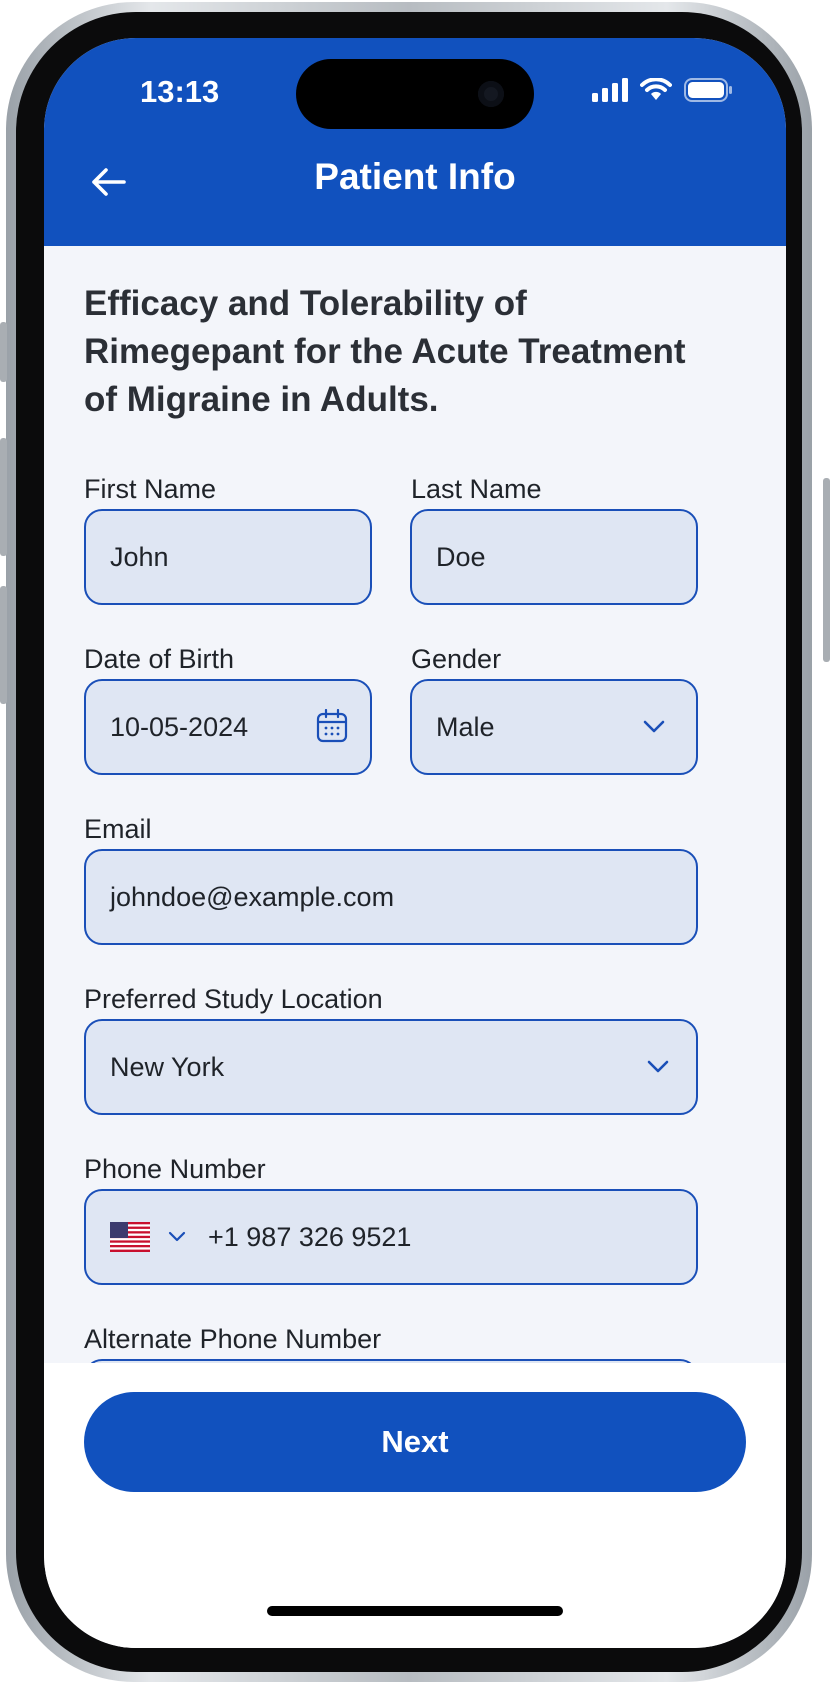 This screenshot has height=1686, width=830. What do you see at coordinates (150, 489) in the screenshot?
I see `first-name-label: First Name` at bounding box center [150, 489].